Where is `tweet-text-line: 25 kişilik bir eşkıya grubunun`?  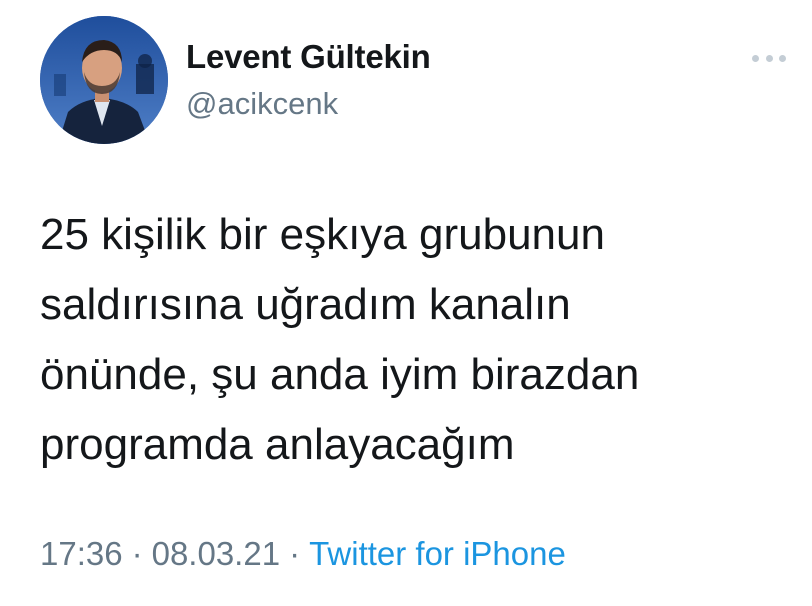
tweet-text-line: 25 kişilik bir eşkıya grubunun is located at coordinates (322, 234).